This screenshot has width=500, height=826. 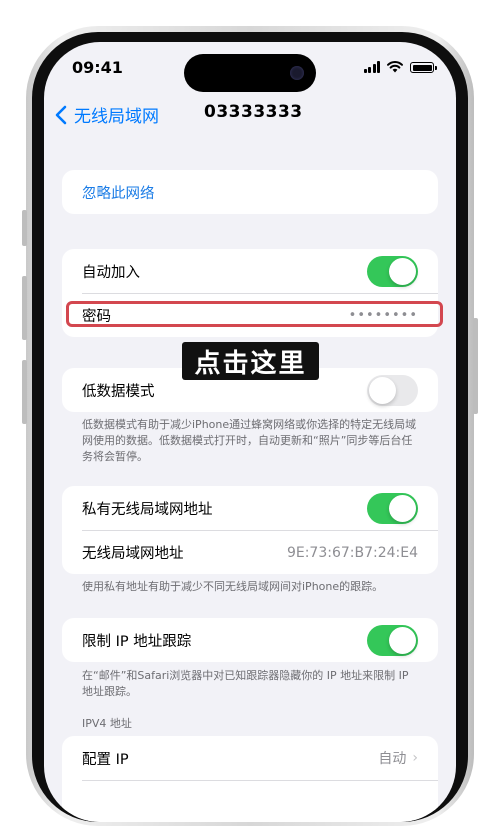 What do you see at coordinates (415, 758) in the screenshot?
I see `chevron-right-icon: ›` at bounding box center [415, 758].